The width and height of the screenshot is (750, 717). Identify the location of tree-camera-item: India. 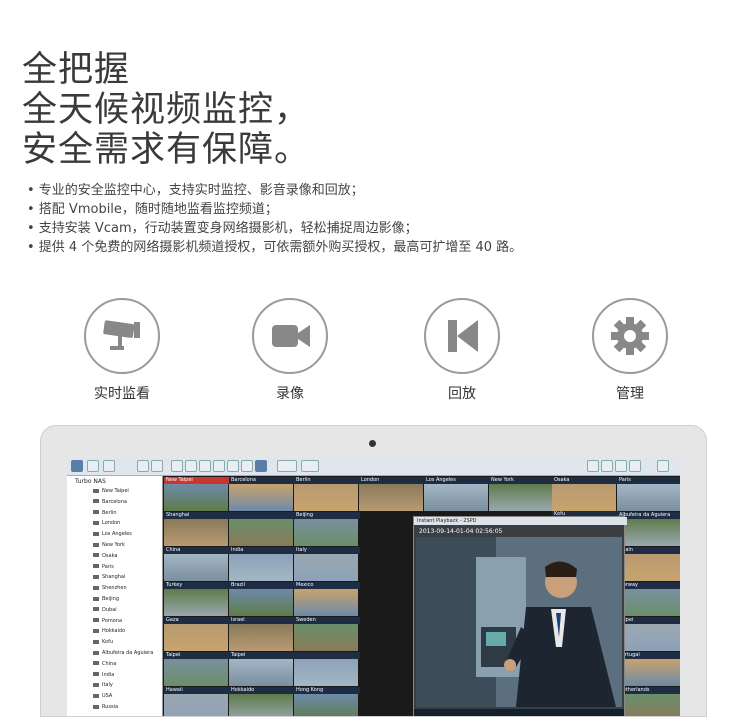
(103, 675).